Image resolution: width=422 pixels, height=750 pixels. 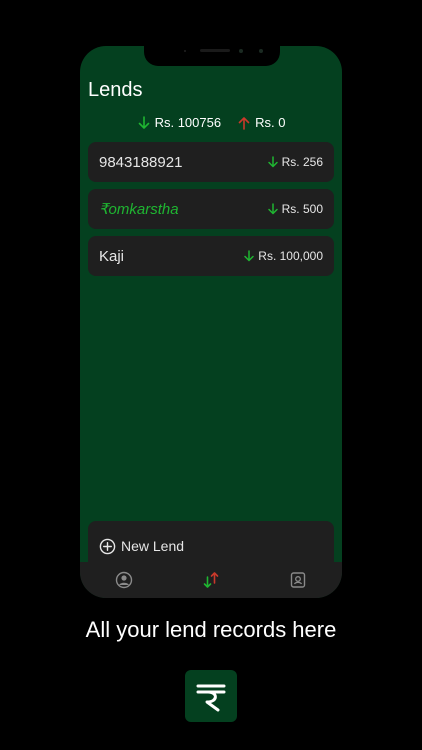 I want to click on total-received: Rs. 100756, so click(x=188, y=122).